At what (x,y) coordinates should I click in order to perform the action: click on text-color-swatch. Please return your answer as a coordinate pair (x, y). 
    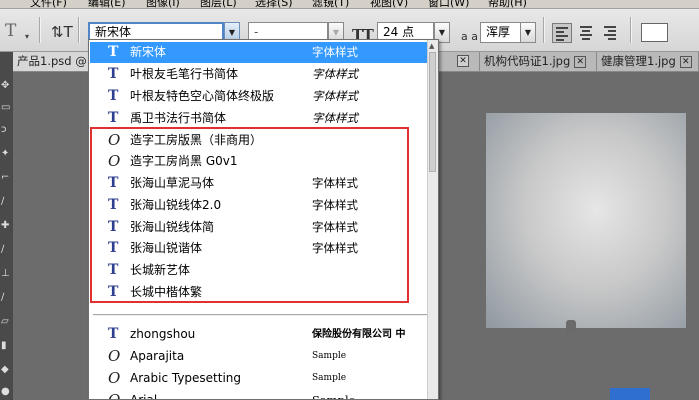
    Looking at the image, I should click on (654, 32).